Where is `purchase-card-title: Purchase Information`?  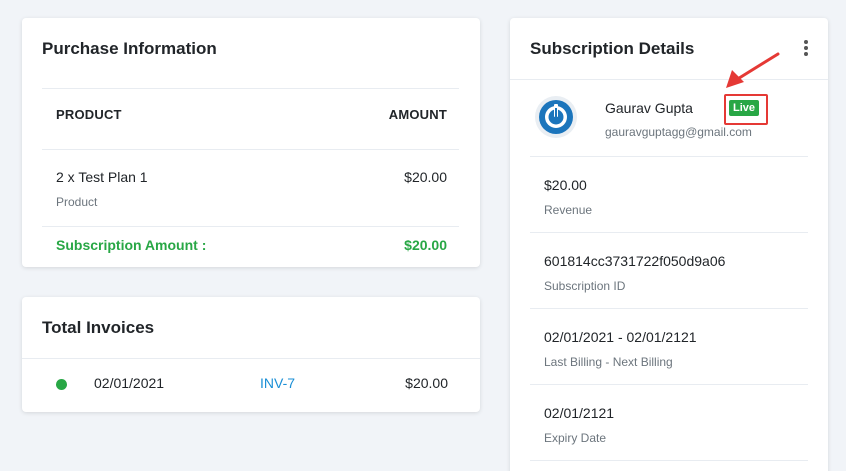 purchase-card-title: Purchase Information is located at coordinates (129, 48).